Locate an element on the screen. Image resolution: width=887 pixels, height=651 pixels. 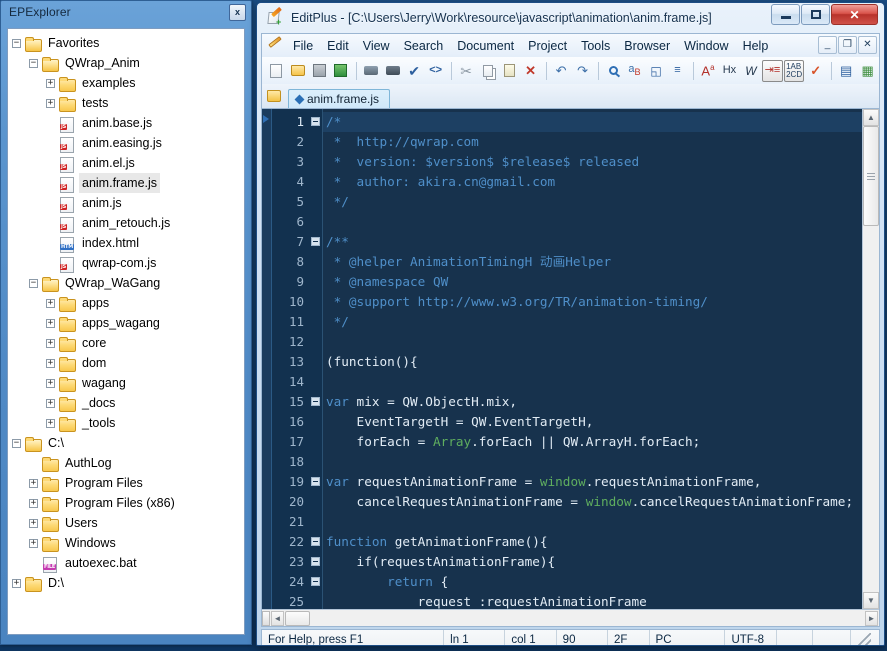
cut-icon: ✂ is located at coordinates (466, 71).